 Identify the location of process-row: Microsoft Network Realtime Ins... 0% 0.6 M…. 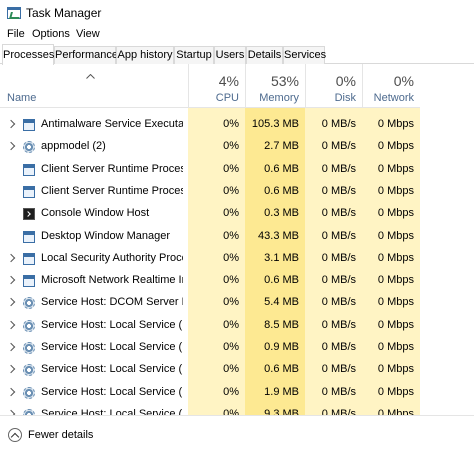
(210, 281).